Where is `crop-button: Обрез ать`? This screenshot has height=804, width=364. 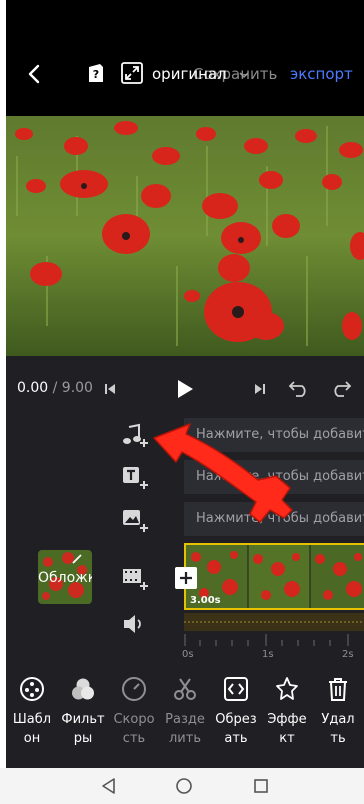
crop-button: Обрез ать is located at coordinates (236, 712).